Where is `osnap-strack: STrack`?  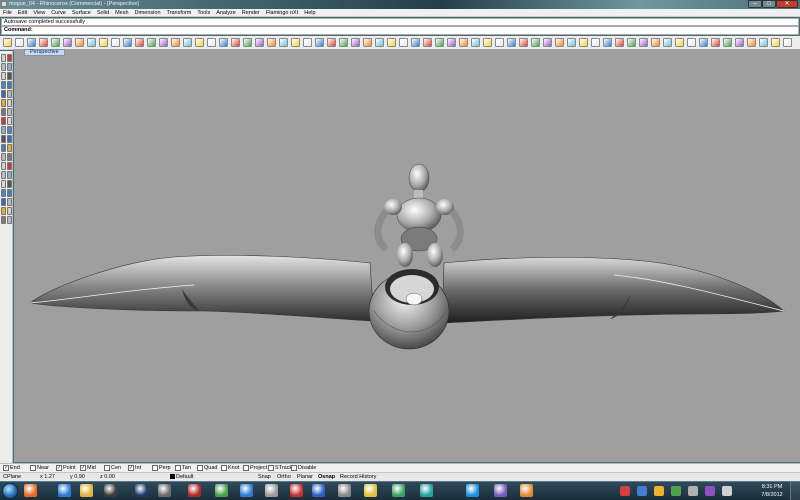
osnap-strack: STrack is located at coordinates (280, 468).